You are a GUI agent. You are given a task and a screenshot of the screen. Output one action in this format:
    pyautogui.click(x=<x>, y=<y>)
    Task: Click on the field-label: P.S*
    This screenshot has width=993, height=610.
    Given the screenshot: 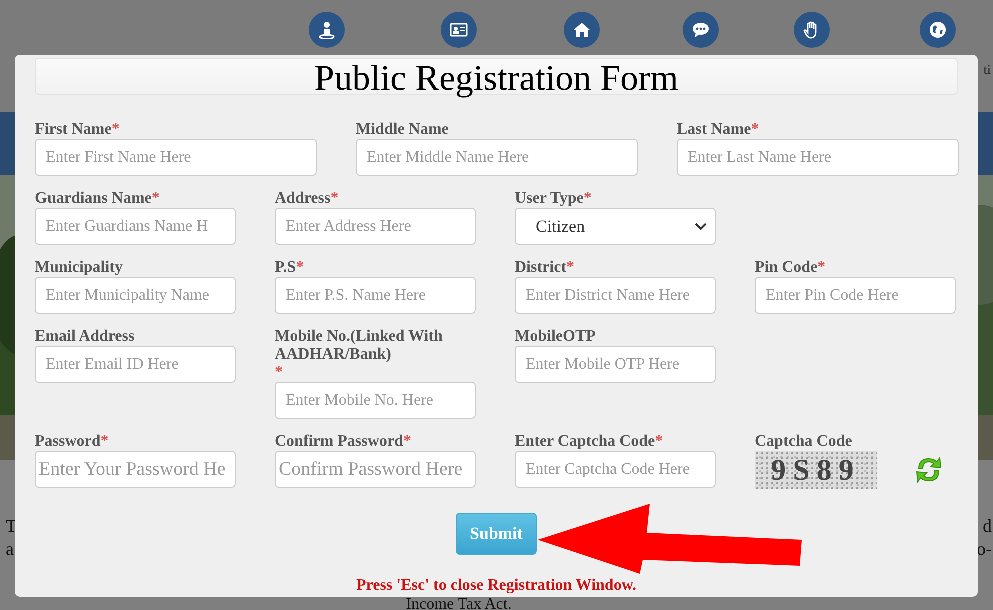 What is the action you would take?
    pyautogui.click(x=290, y=268)
    